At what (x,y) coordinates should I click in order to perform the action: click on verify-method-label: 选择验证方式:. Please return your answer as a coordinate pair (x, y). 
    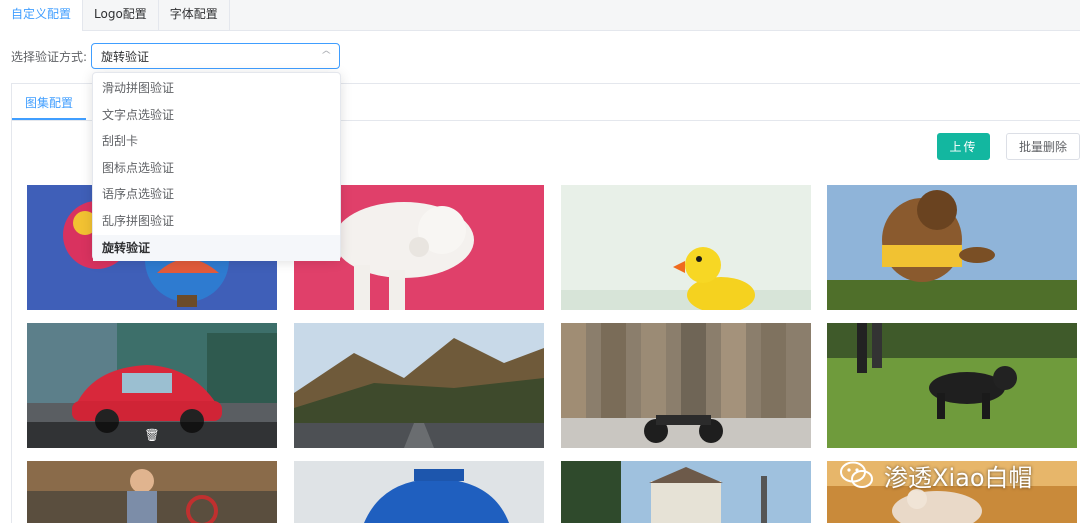
    Looking at the image, I should click on (49, 56).